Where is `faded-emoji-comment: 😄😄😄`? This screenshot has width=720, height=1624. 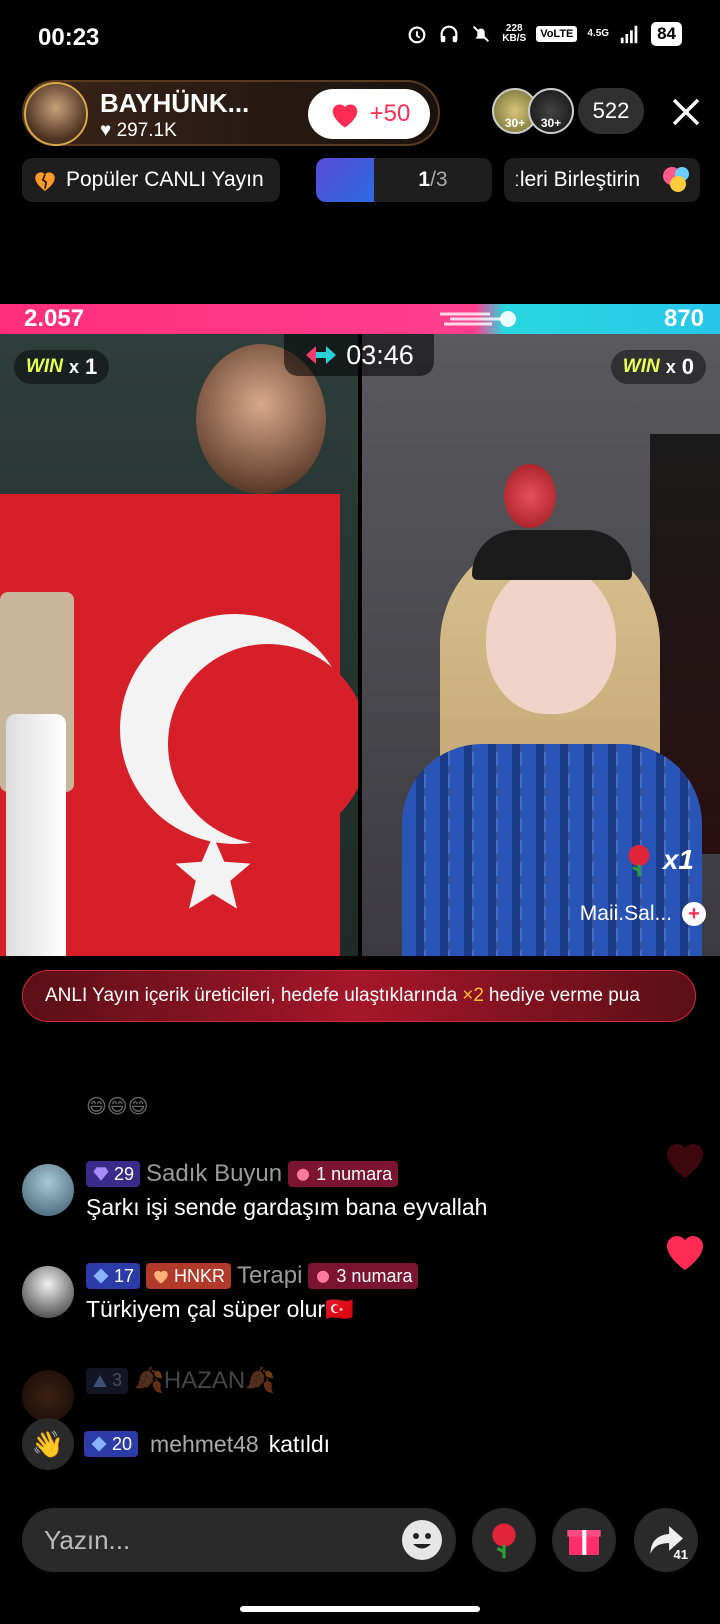
faded-emoji-comment: 😄😄😄 is located at coordinates (117, 1107).